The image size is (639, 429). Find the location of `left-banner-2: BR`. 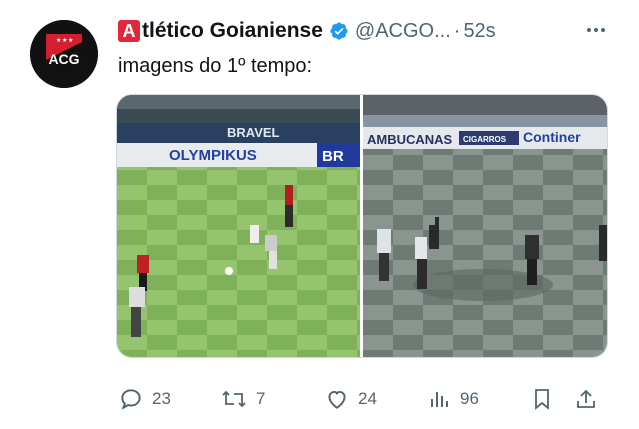

left-banner-2: BR is located at coordinates (333, 156).